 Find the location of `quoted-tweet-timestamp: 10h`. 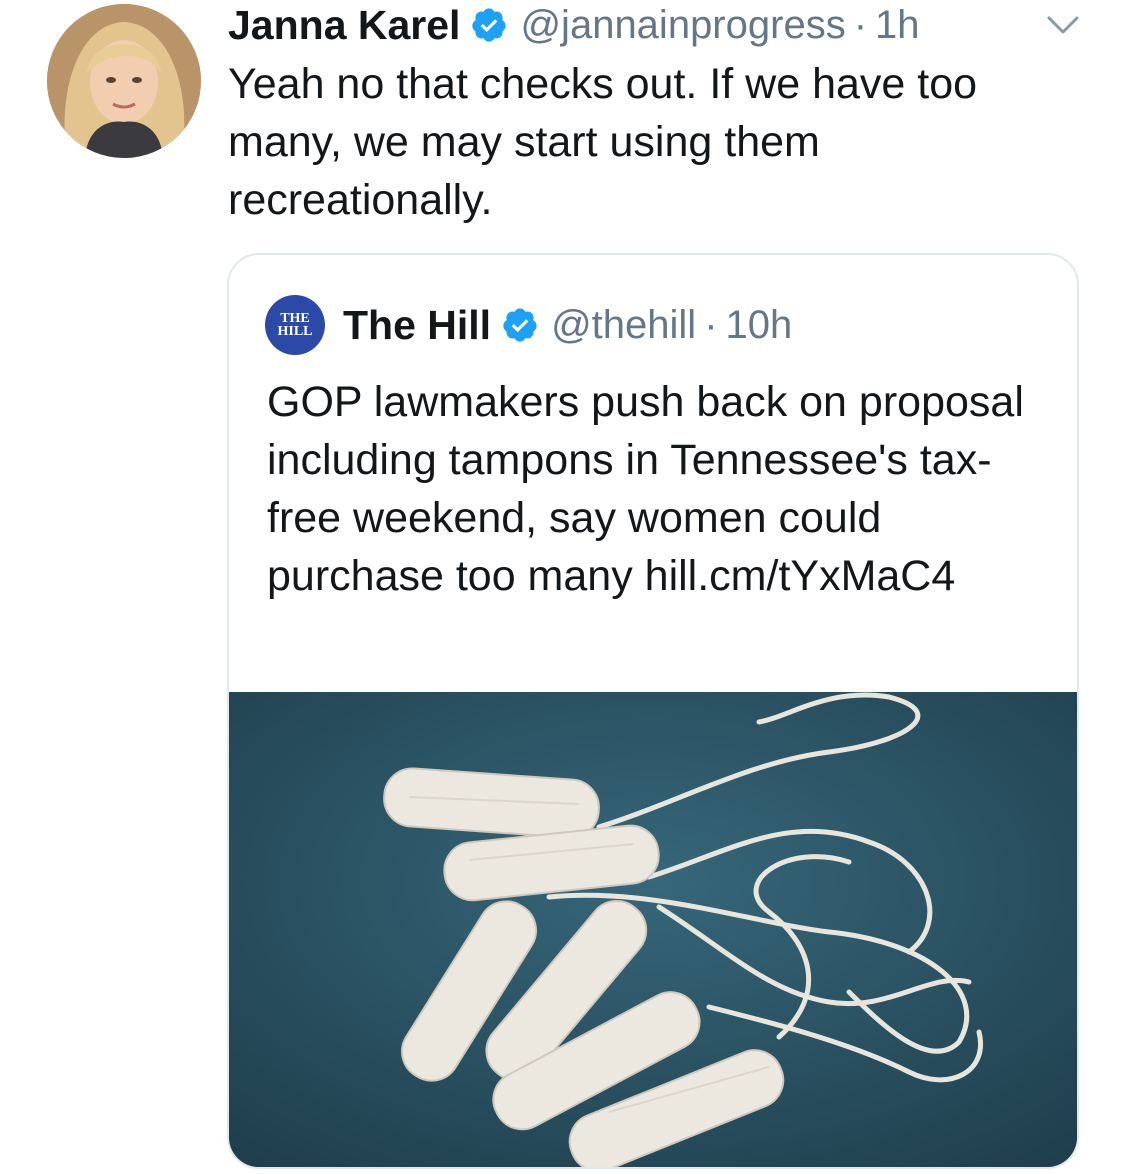

quoted-tweet-timestamp: 10h is located at coordinates (759, 325).